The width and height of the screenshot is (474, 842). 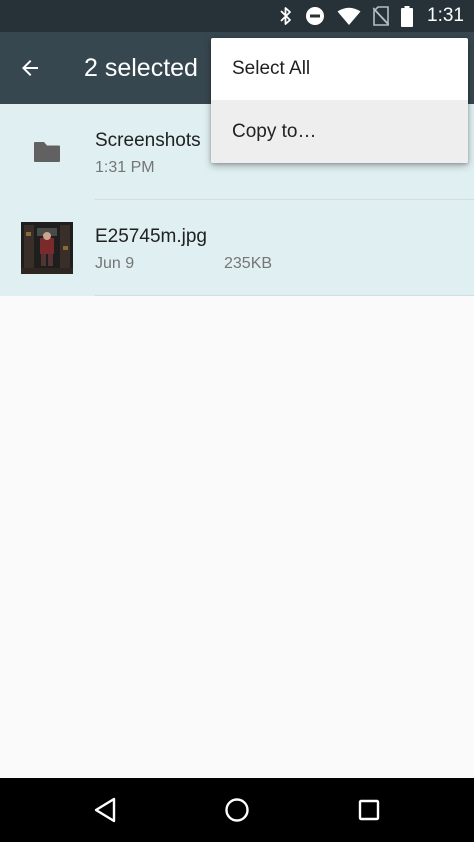 I want to click on selection-count-title: 2 selected, so click(x=141, y=68).